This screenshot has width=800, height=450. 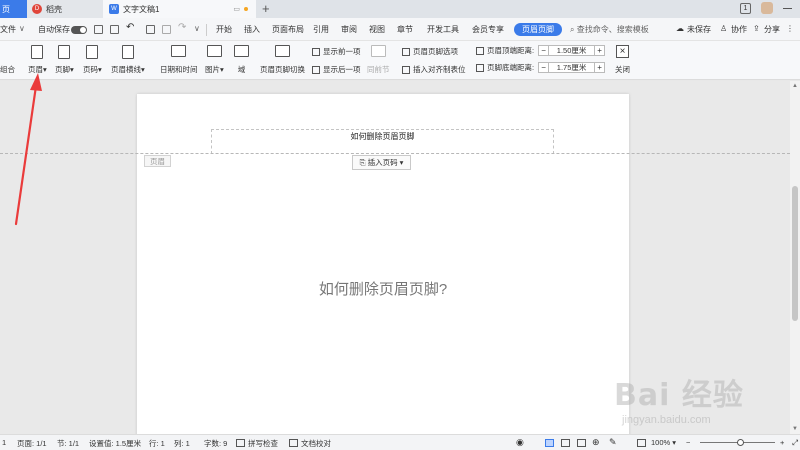 I want to click on same-as-prev-button: 同前节, so click(x=378, y=60).